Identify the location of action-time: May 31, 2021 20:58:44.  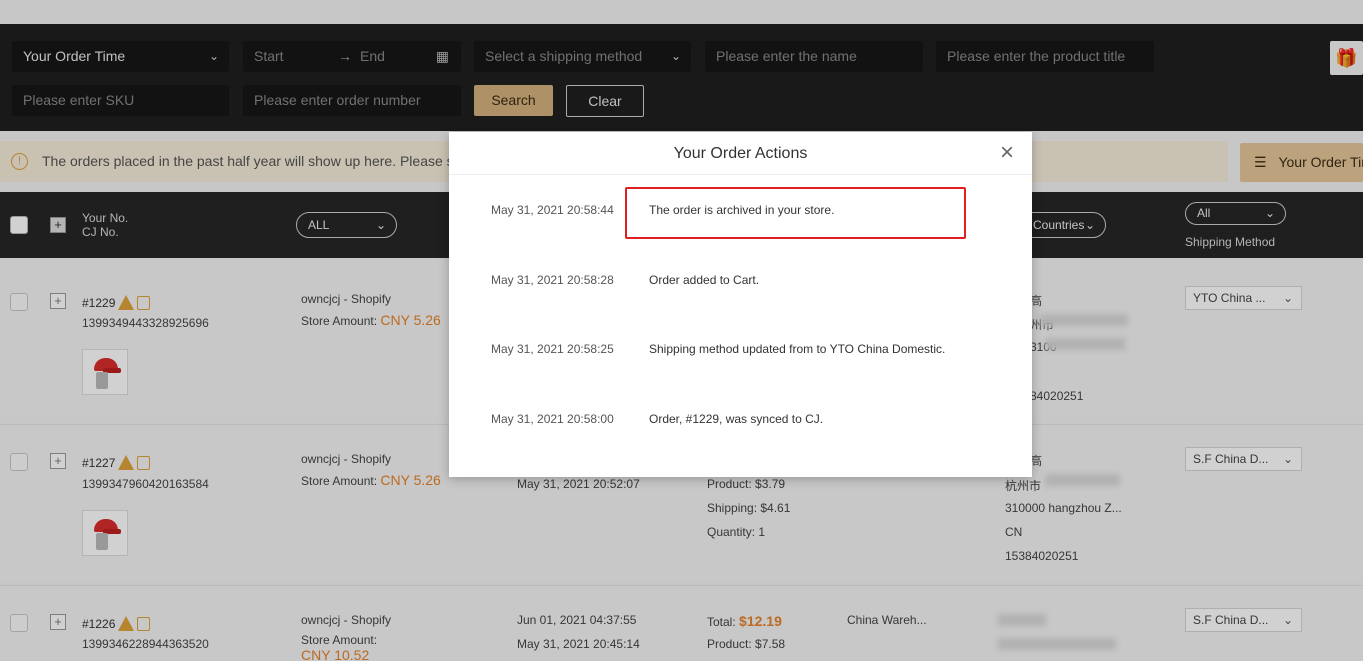
(552, 210).